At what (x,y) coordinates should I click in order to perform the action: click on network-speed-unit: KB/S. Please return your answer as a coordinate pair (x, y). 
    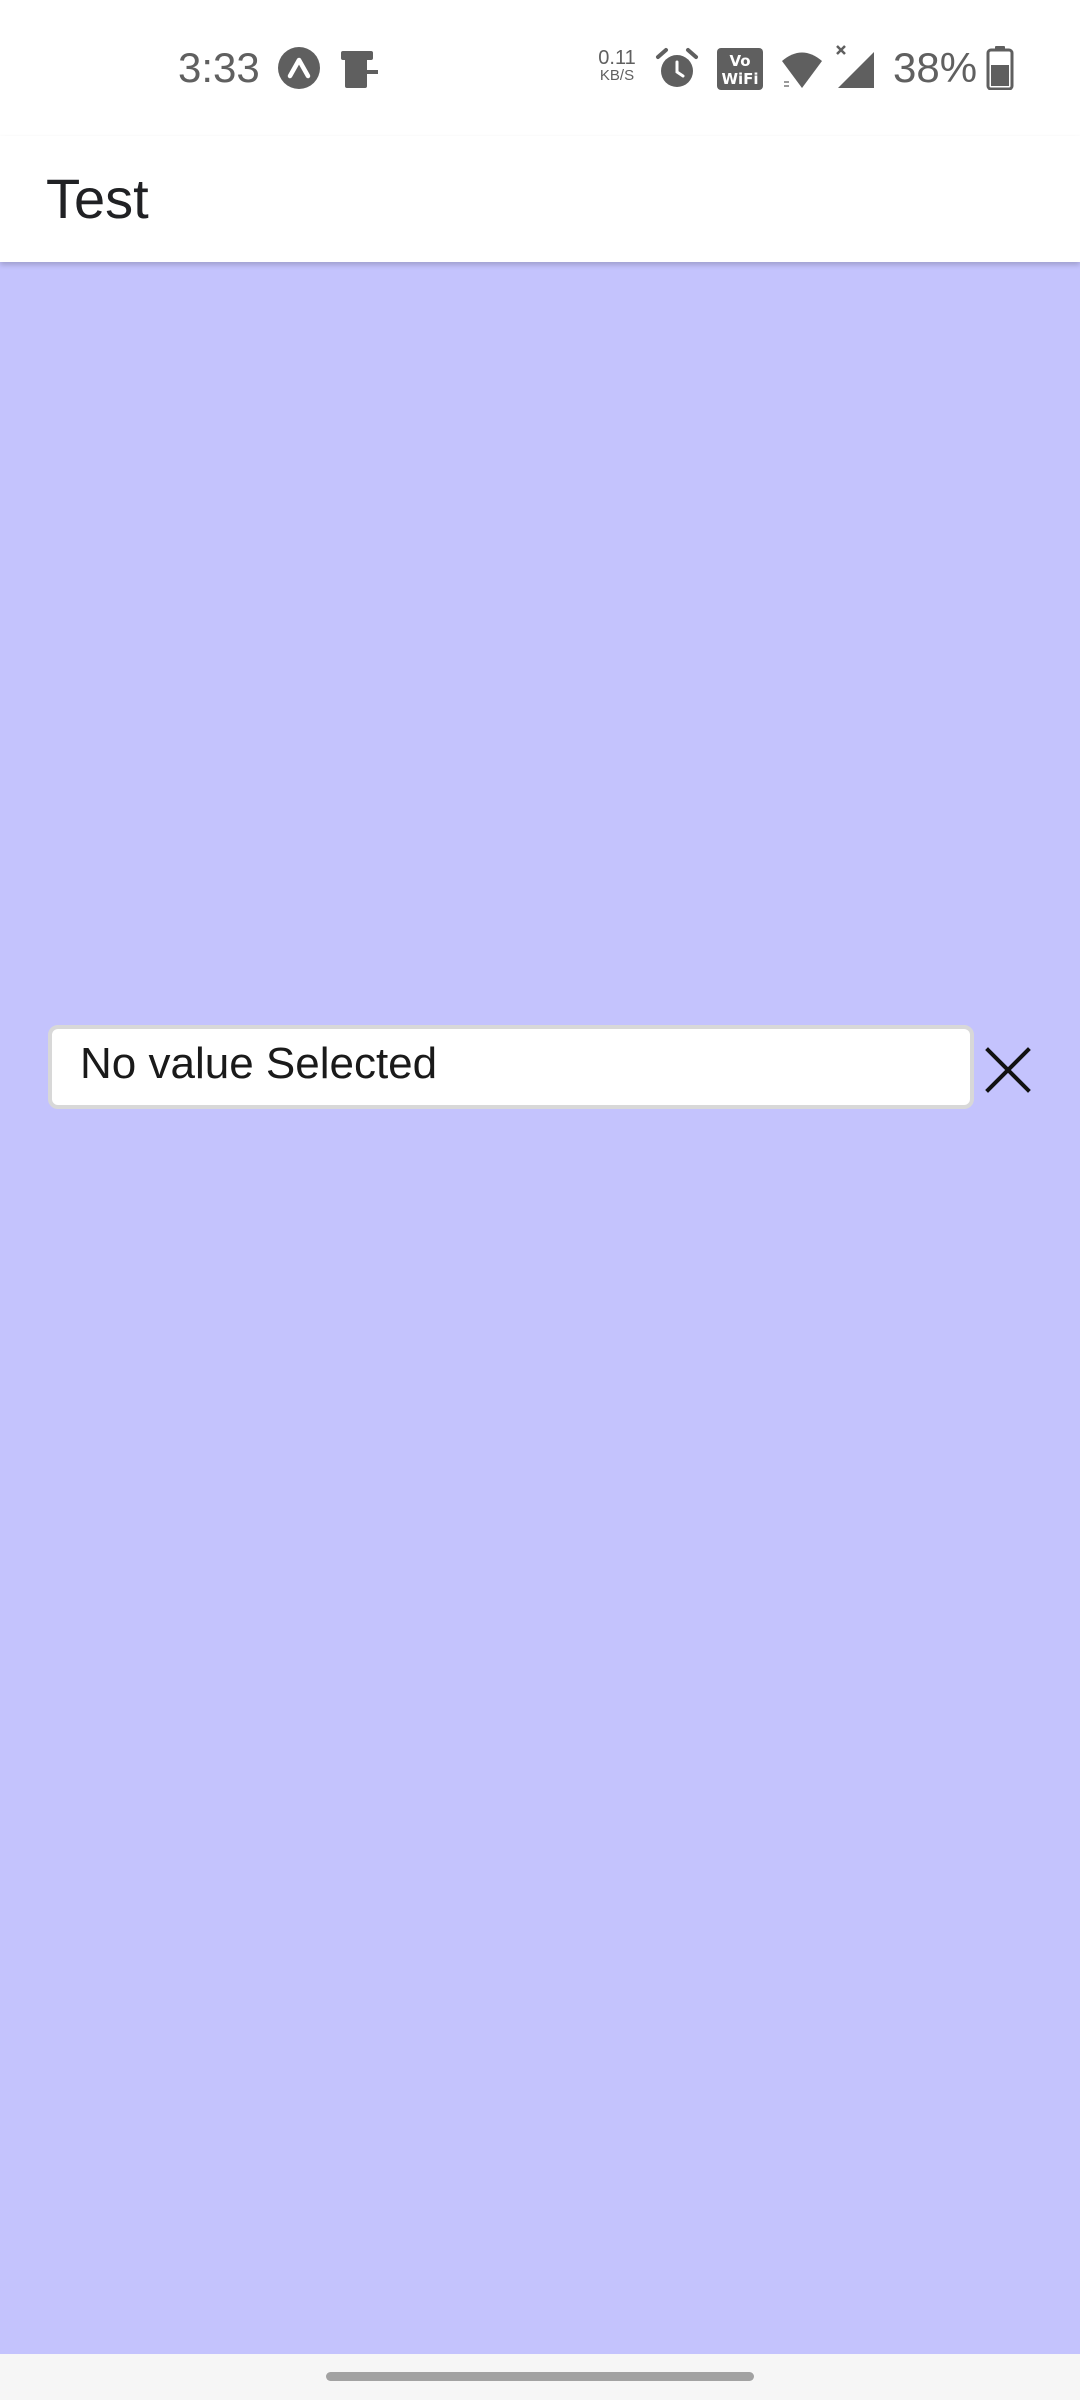
    Looking at the image, I should click on (617, 75).